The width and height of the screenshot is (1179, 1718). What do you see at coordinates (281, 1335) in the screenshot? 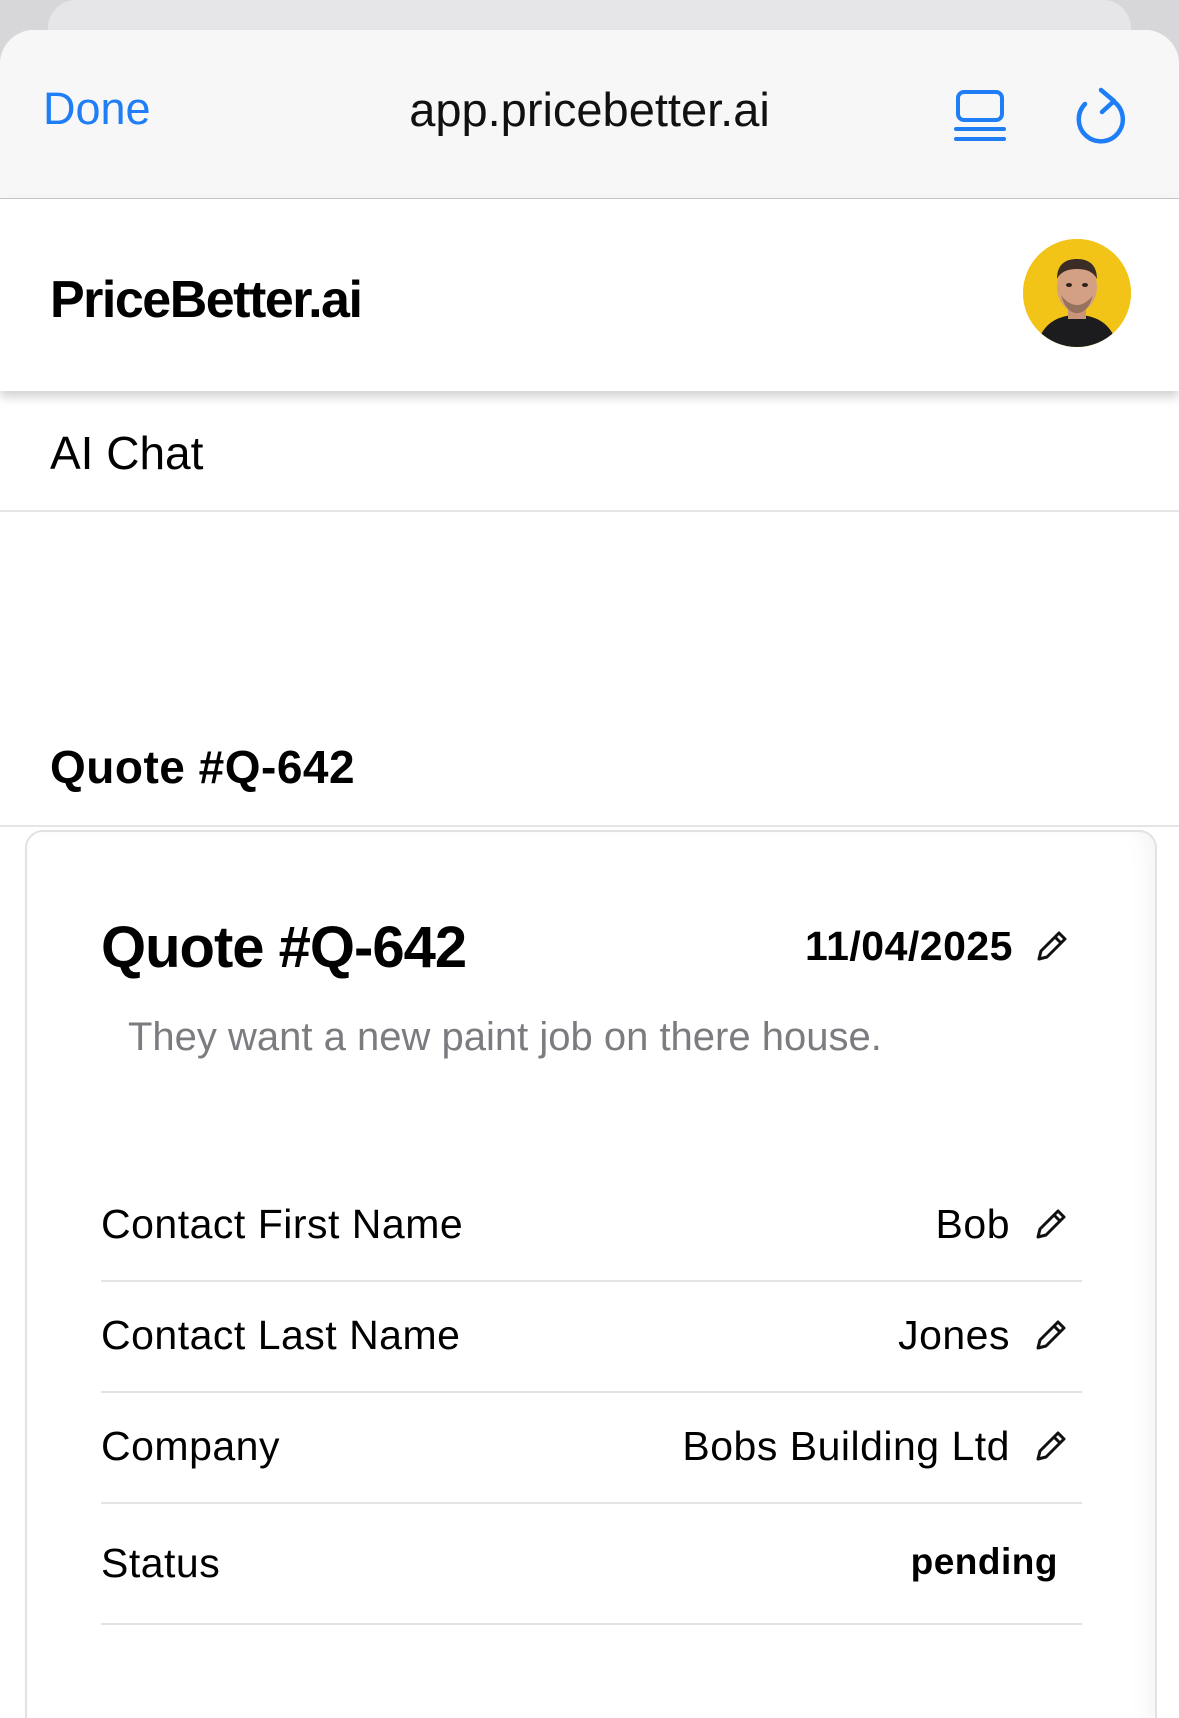
I see `field-label: Contact Last Name` at bounding box center [281, 1335].